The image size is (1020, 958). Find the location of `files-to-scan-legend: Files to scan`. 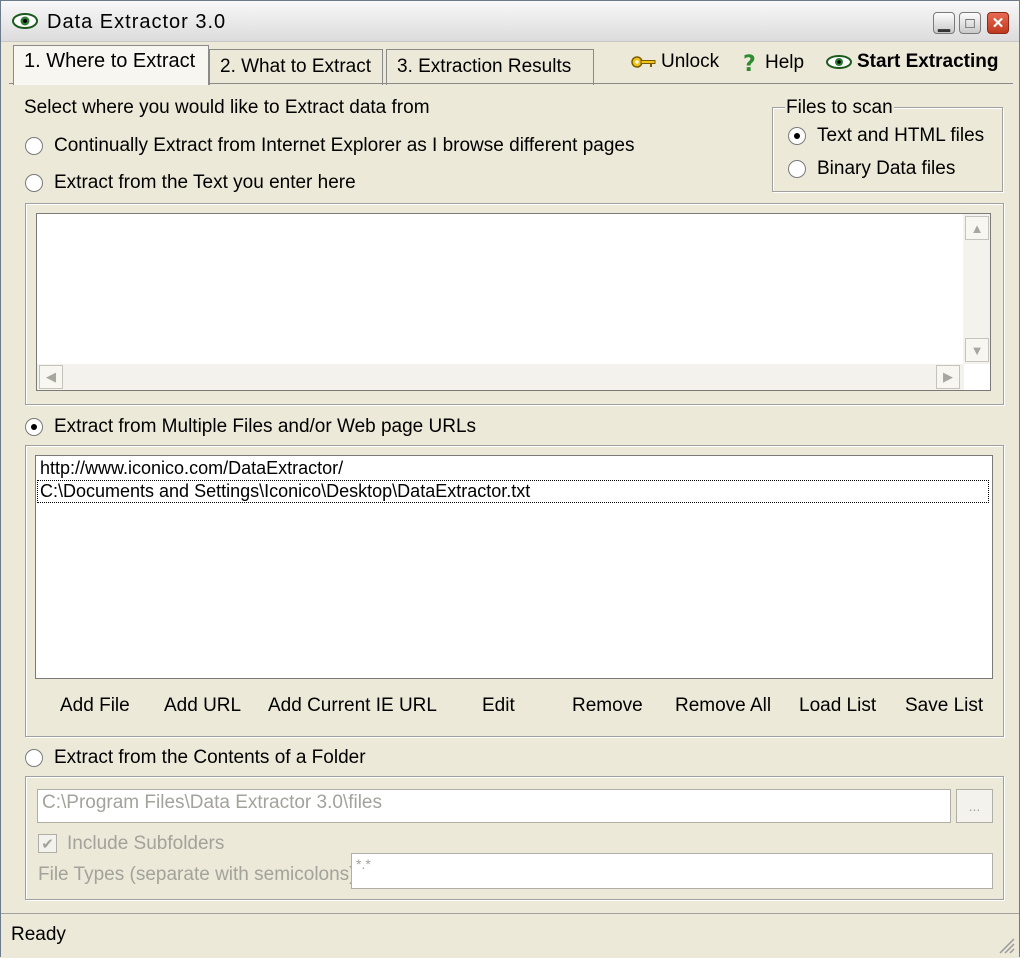

files-to-scan-legend: Files to scan is located at coordinates (839, 108).